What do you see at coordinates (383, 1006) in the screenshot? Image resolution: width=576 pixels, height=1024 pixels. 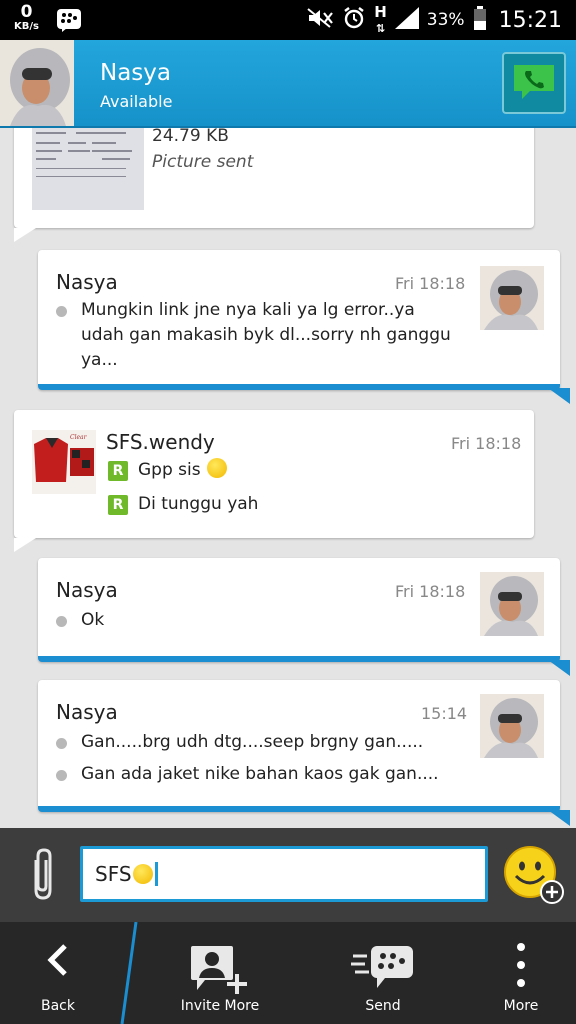 I see `send-label: Send` at bounding box center [383, 1006].